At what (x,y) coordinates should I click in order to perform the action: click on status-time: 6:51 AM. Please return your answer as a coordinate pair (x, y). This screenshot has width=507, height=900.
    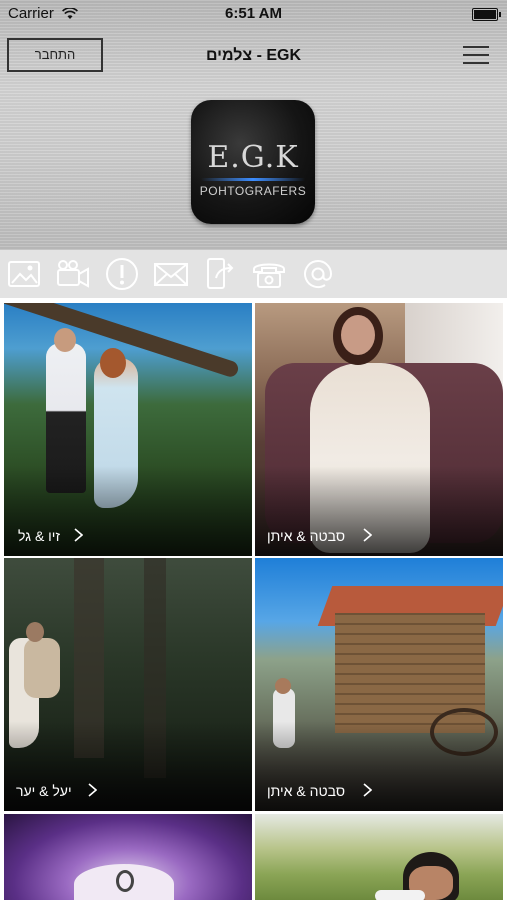
    Looking at the image, I should click on (253, 13).